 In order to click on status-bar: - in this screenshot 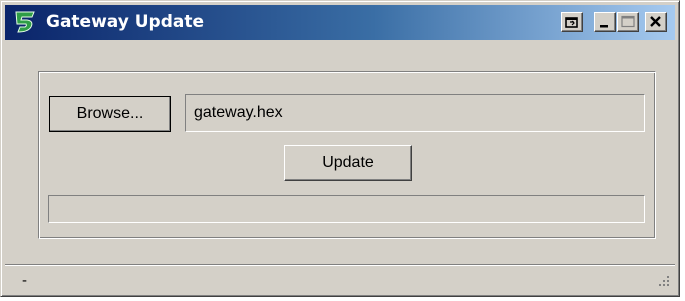, I will do `click(340, 279)`.